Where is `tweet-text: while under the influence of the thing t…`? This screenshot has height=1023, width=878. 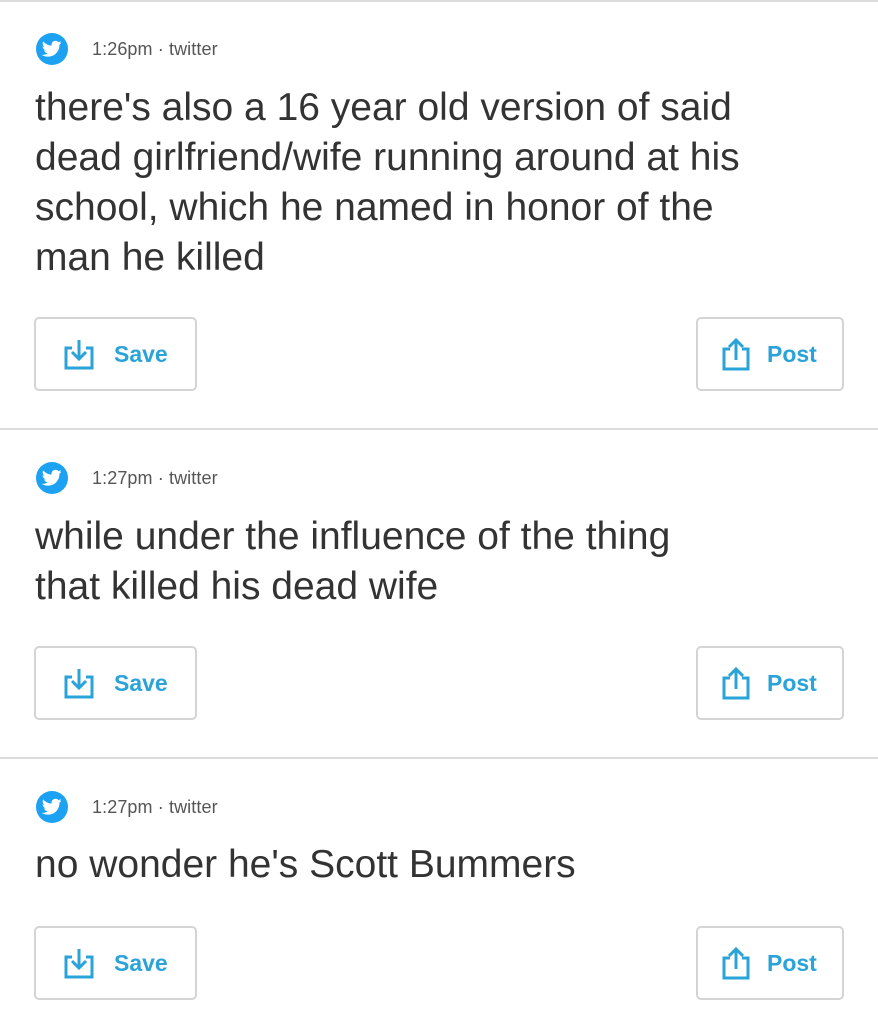
tweet-text: while under the influence of the thing t… is located at coordinates (353, 561).